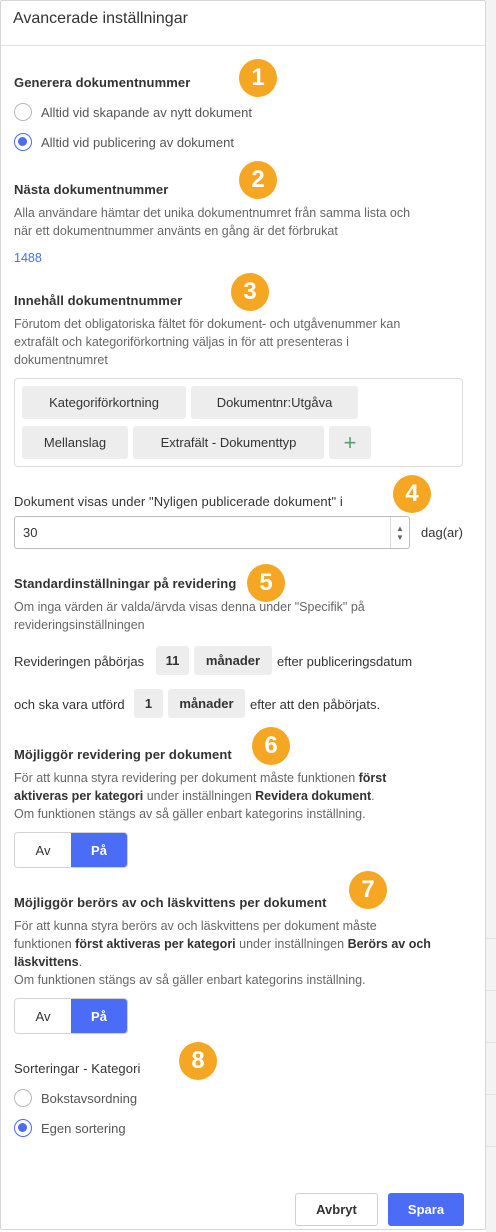 The height and width of the screenshot is (1232, 496). I want to click on desc-text: funktionen, so click(45, 944).